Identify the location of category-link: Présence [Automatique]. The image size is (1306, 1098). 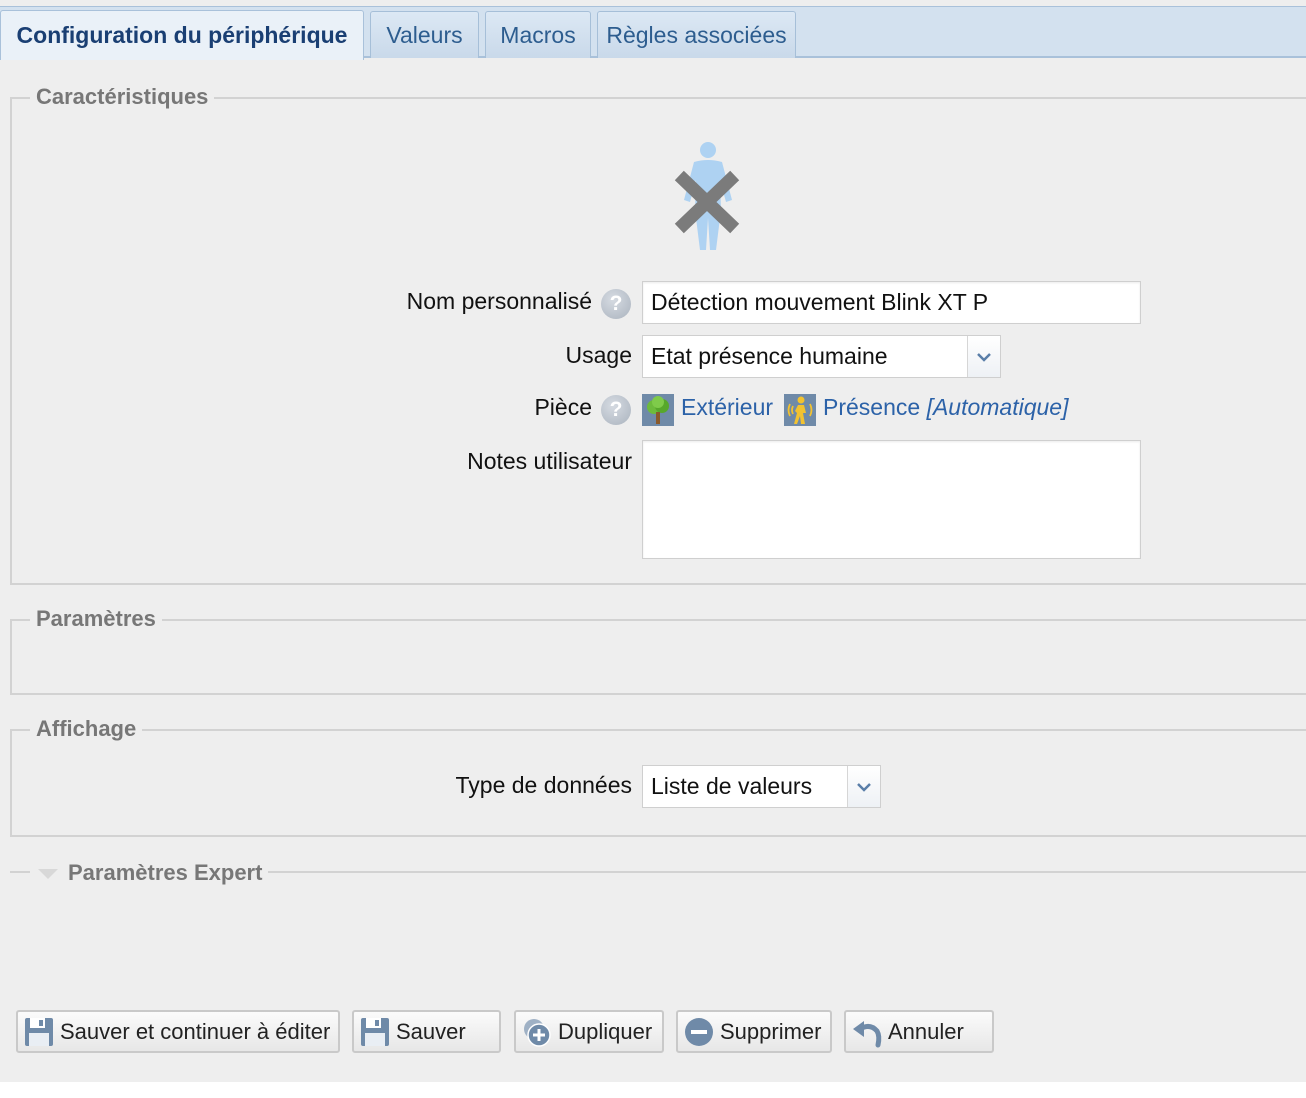
(945, 407).